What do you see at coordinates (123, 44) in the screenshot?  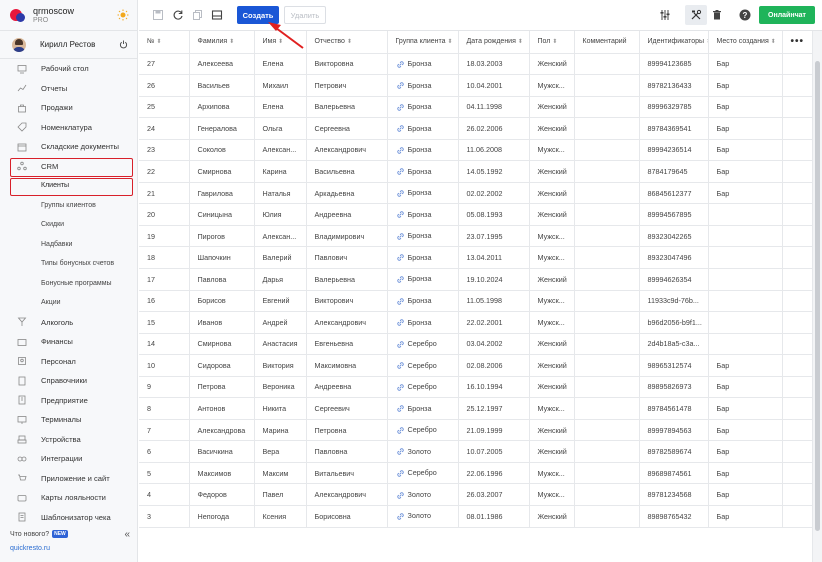 I see `power-icon` at bounding box center [123, 44].